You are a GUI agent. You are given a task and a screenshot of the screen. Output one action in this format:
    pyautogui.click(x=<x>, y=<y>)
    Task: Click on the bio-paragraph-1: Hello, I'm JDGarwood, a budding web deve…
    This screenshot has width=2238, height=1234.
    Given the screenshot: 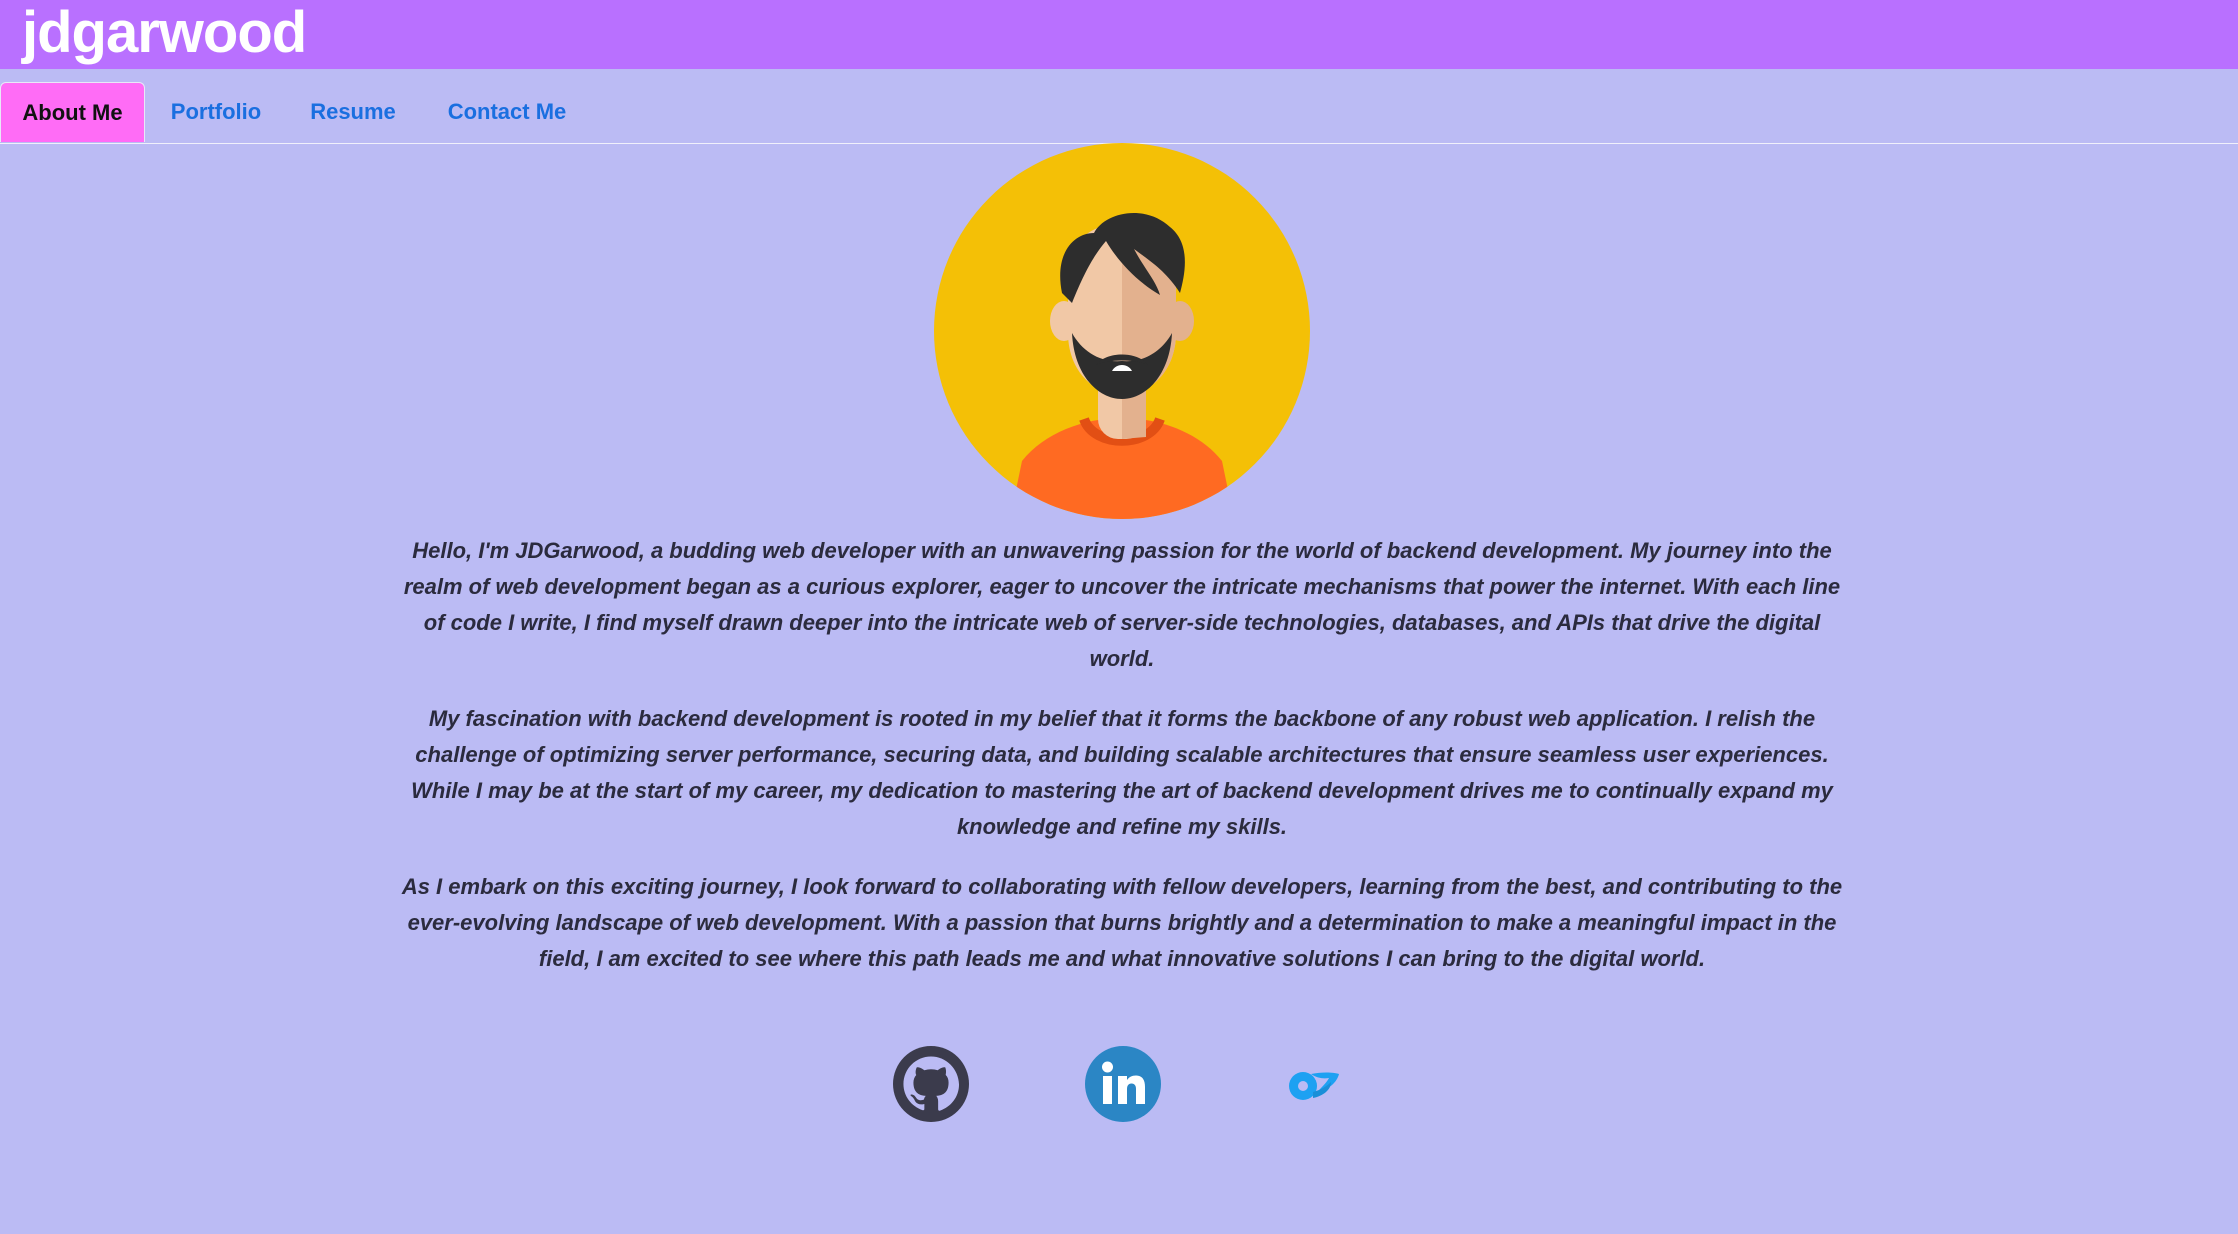 What is the action you would take?
    pyautogui.click(x=1122, y=604)
    